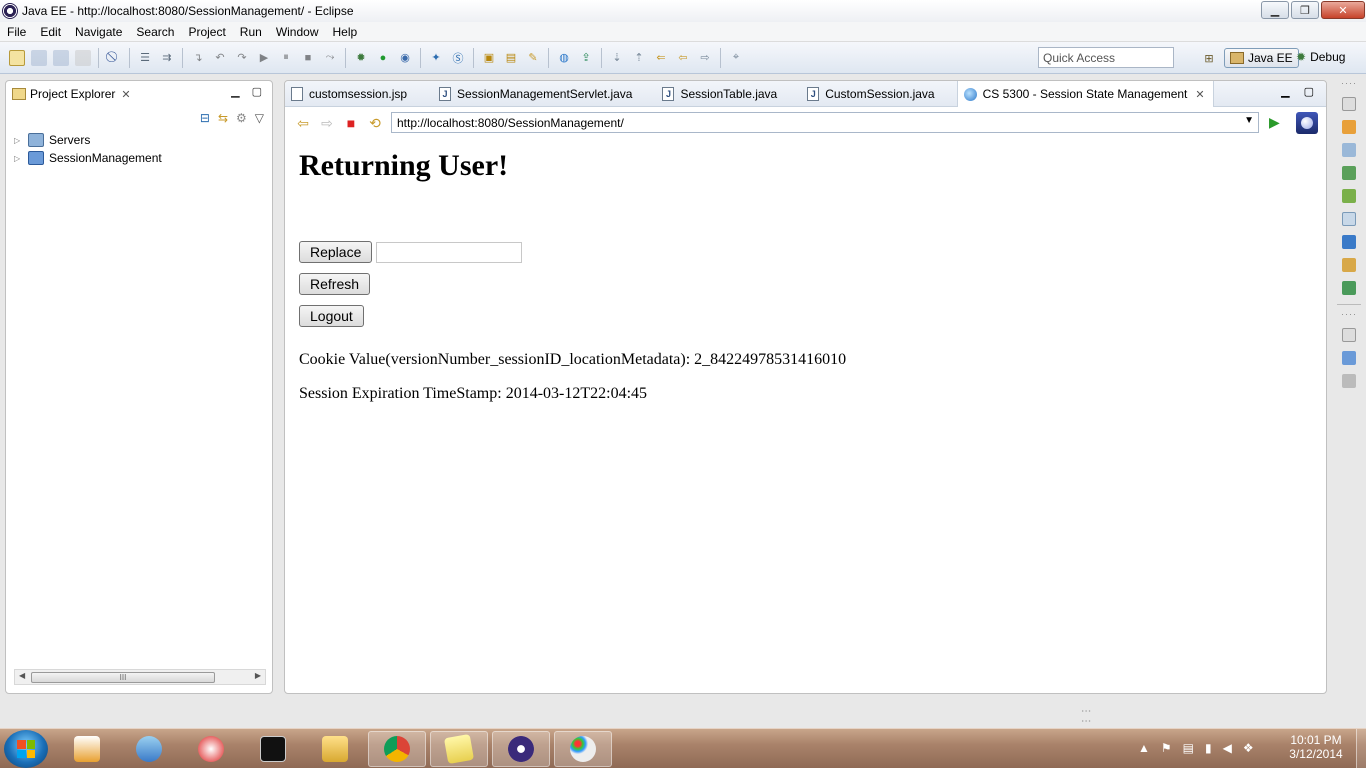 The width and height of the screenshot is (1366, 768). I want to click on chrome-taskbar-button, so click(397, 749).